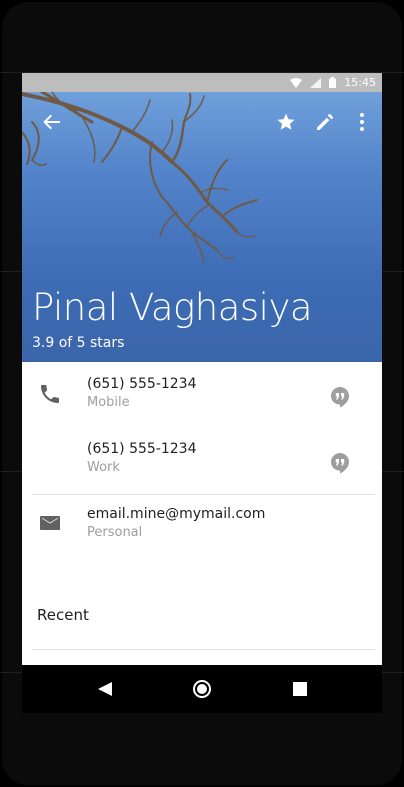 The height and width of the screenshot is (787, 404). Describe the element at coordinates (172, 307) in the screenshot. I see `contact-name: Pinal Vaghasiya` at that location.